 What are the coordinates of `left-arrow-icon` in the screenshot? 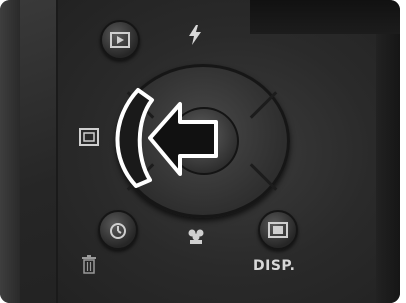 It's located at (183, 139).